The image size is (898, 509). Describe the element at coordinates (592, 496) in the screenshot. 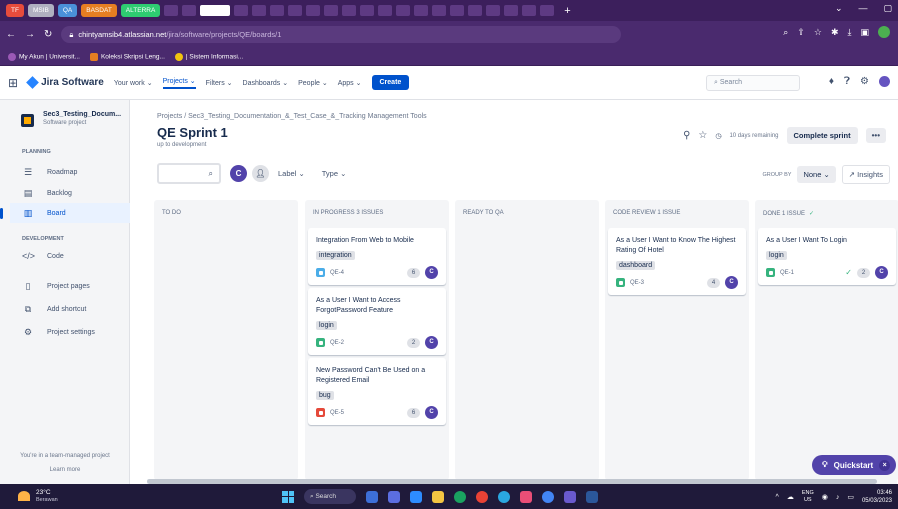

I see `word-icon` at that location.